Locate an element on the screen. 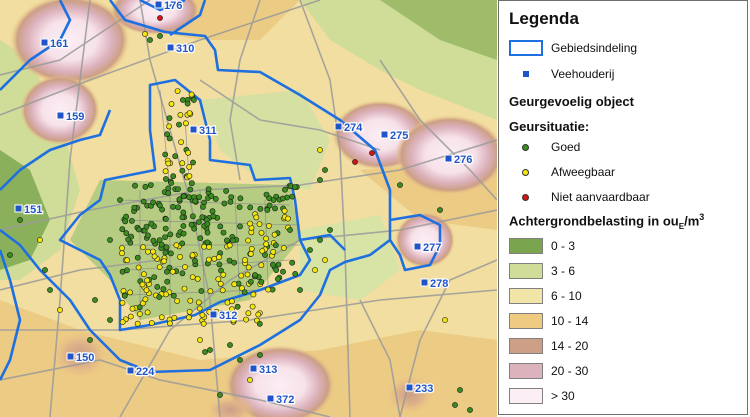 This screenshot has width=750, height=417. legend-class-row: > 30 is located at coordinates (623, 397).